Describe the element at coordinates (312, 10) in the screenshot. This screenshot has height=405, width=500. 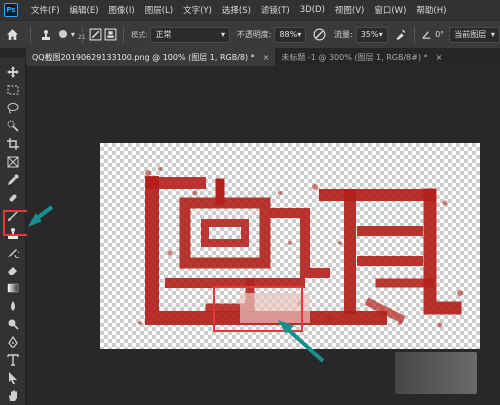
I see `menu-3d: 3D(D)` at that location.